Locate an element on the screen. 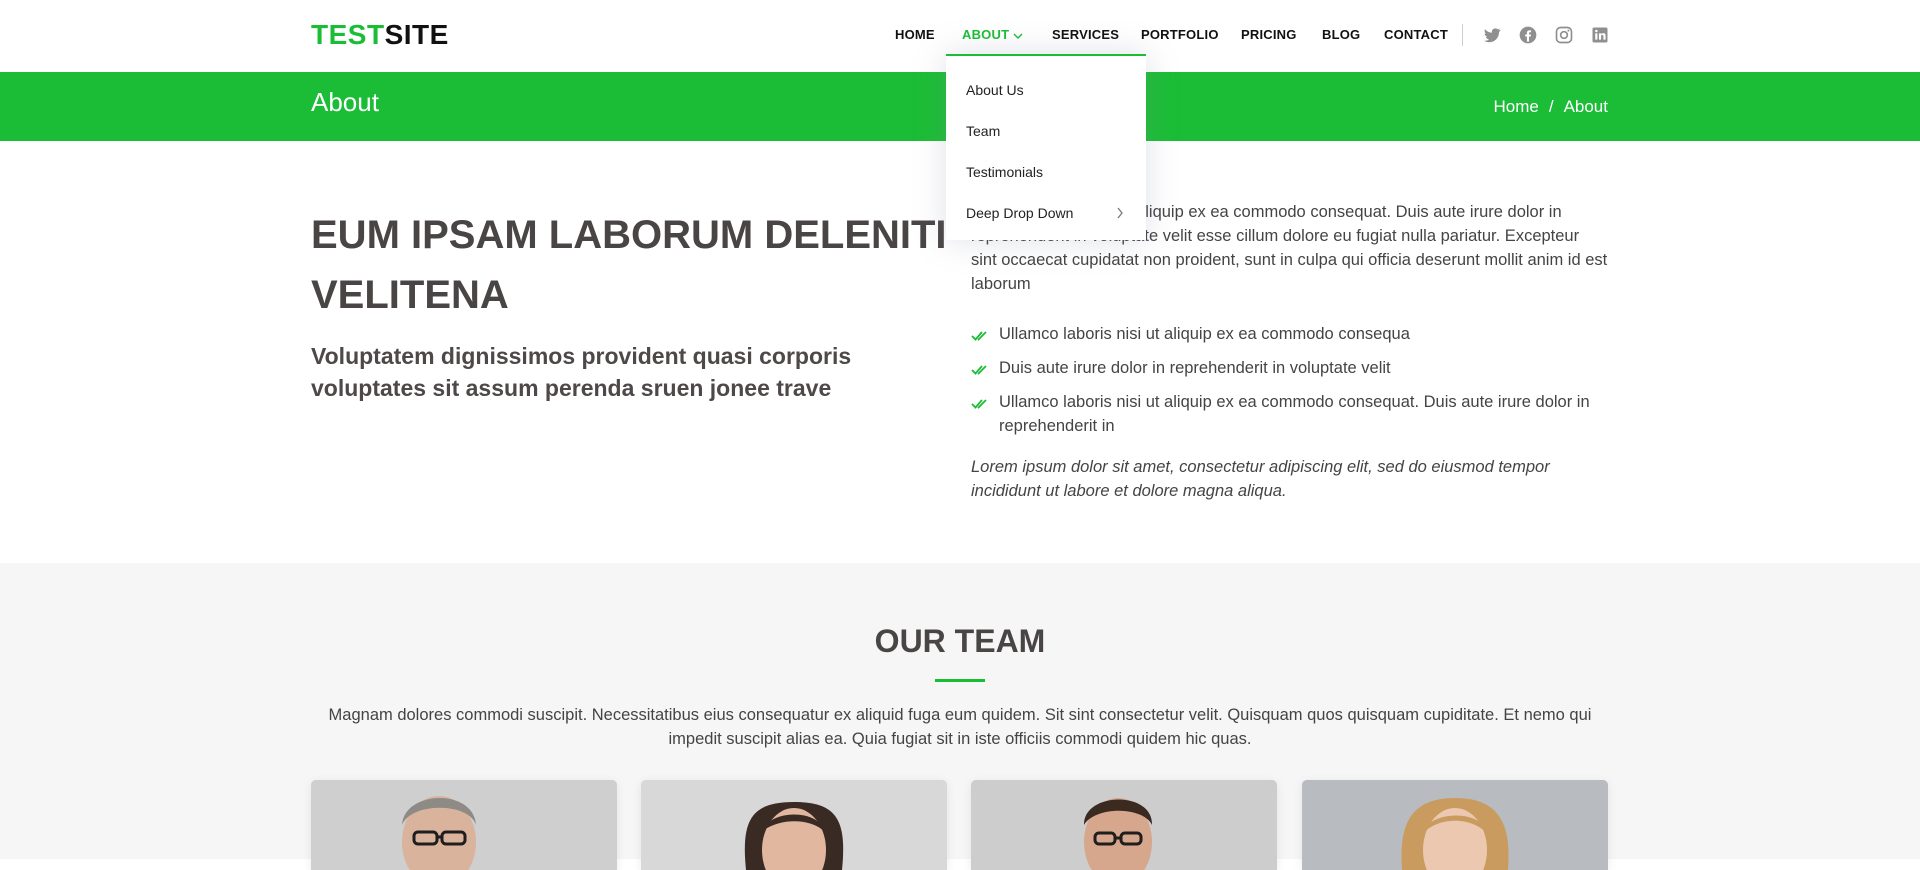  nav-portfolio: PORTFOLIO is located at coordinates (1180, 35).